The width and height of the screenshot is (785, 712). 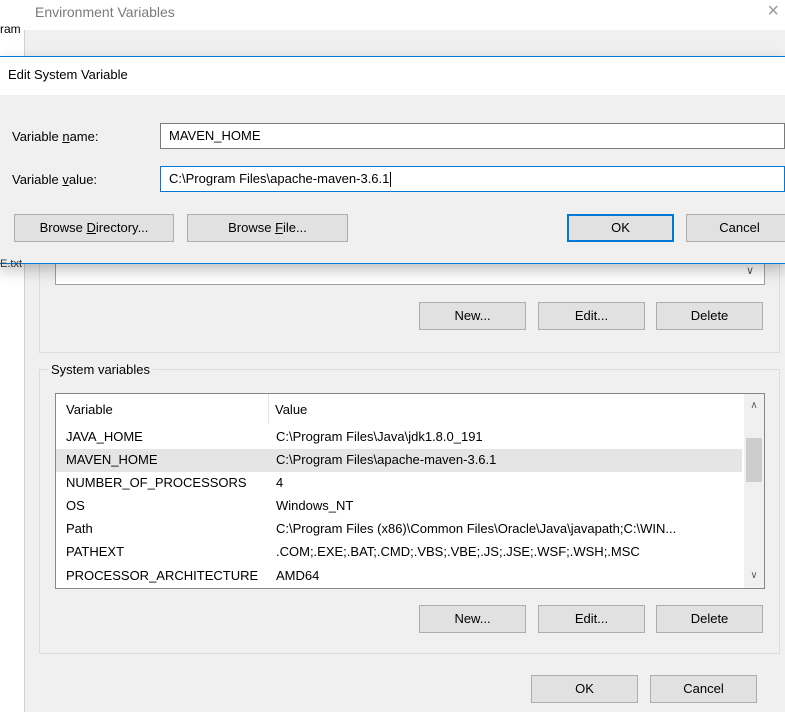 I want to click on row-variable-name: Path, so click(x=79, y=528).